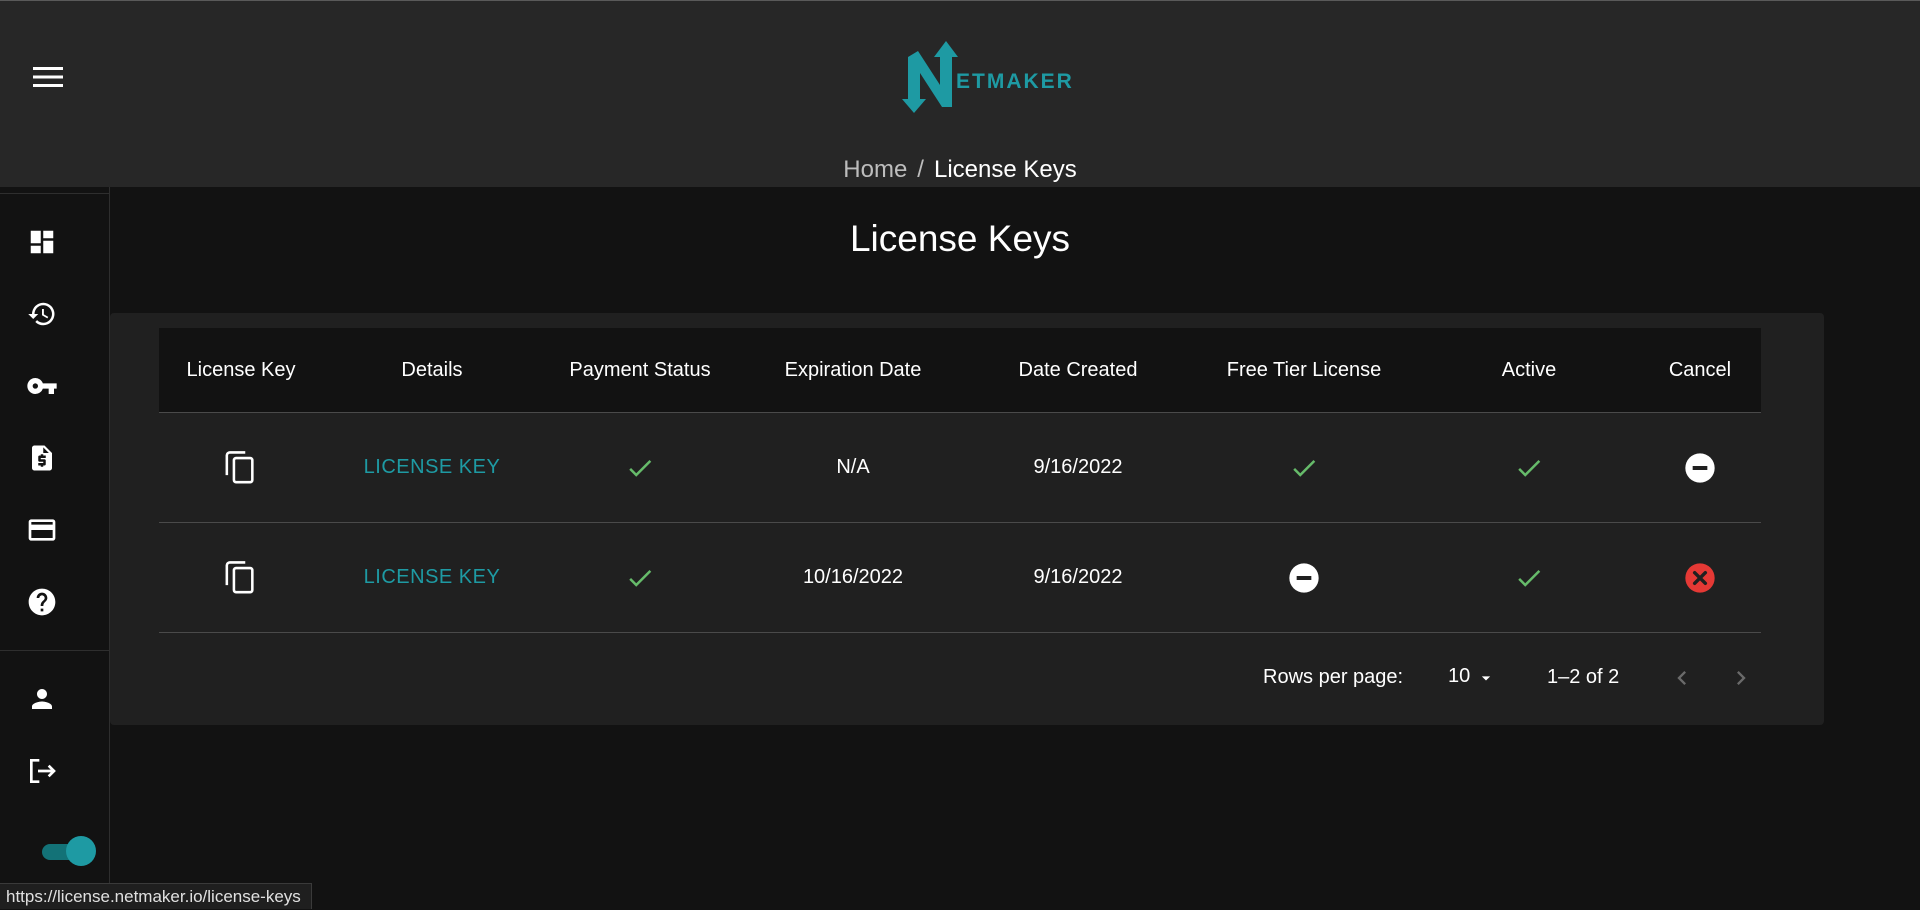 The width and height of the screenshot is (1920, 910). What do you see at coordinates (156, 896) in the screenshot?
I see `status-bar-url: https://license.netmaker.io/license-keys` at bounding box center [156, 896].